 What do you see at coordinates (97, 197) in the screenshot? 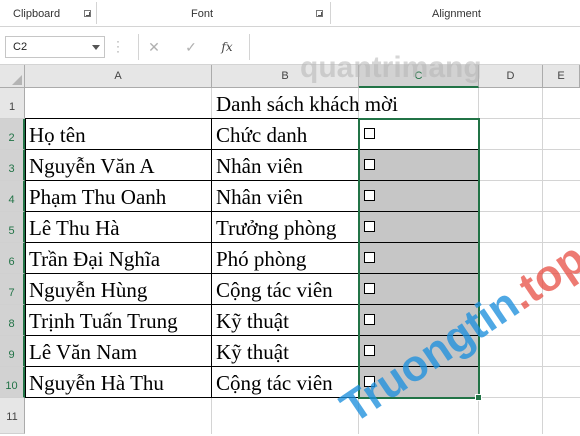
I see `cell-name: Phạm Thu Oanh` at bounding box center [97, 197].